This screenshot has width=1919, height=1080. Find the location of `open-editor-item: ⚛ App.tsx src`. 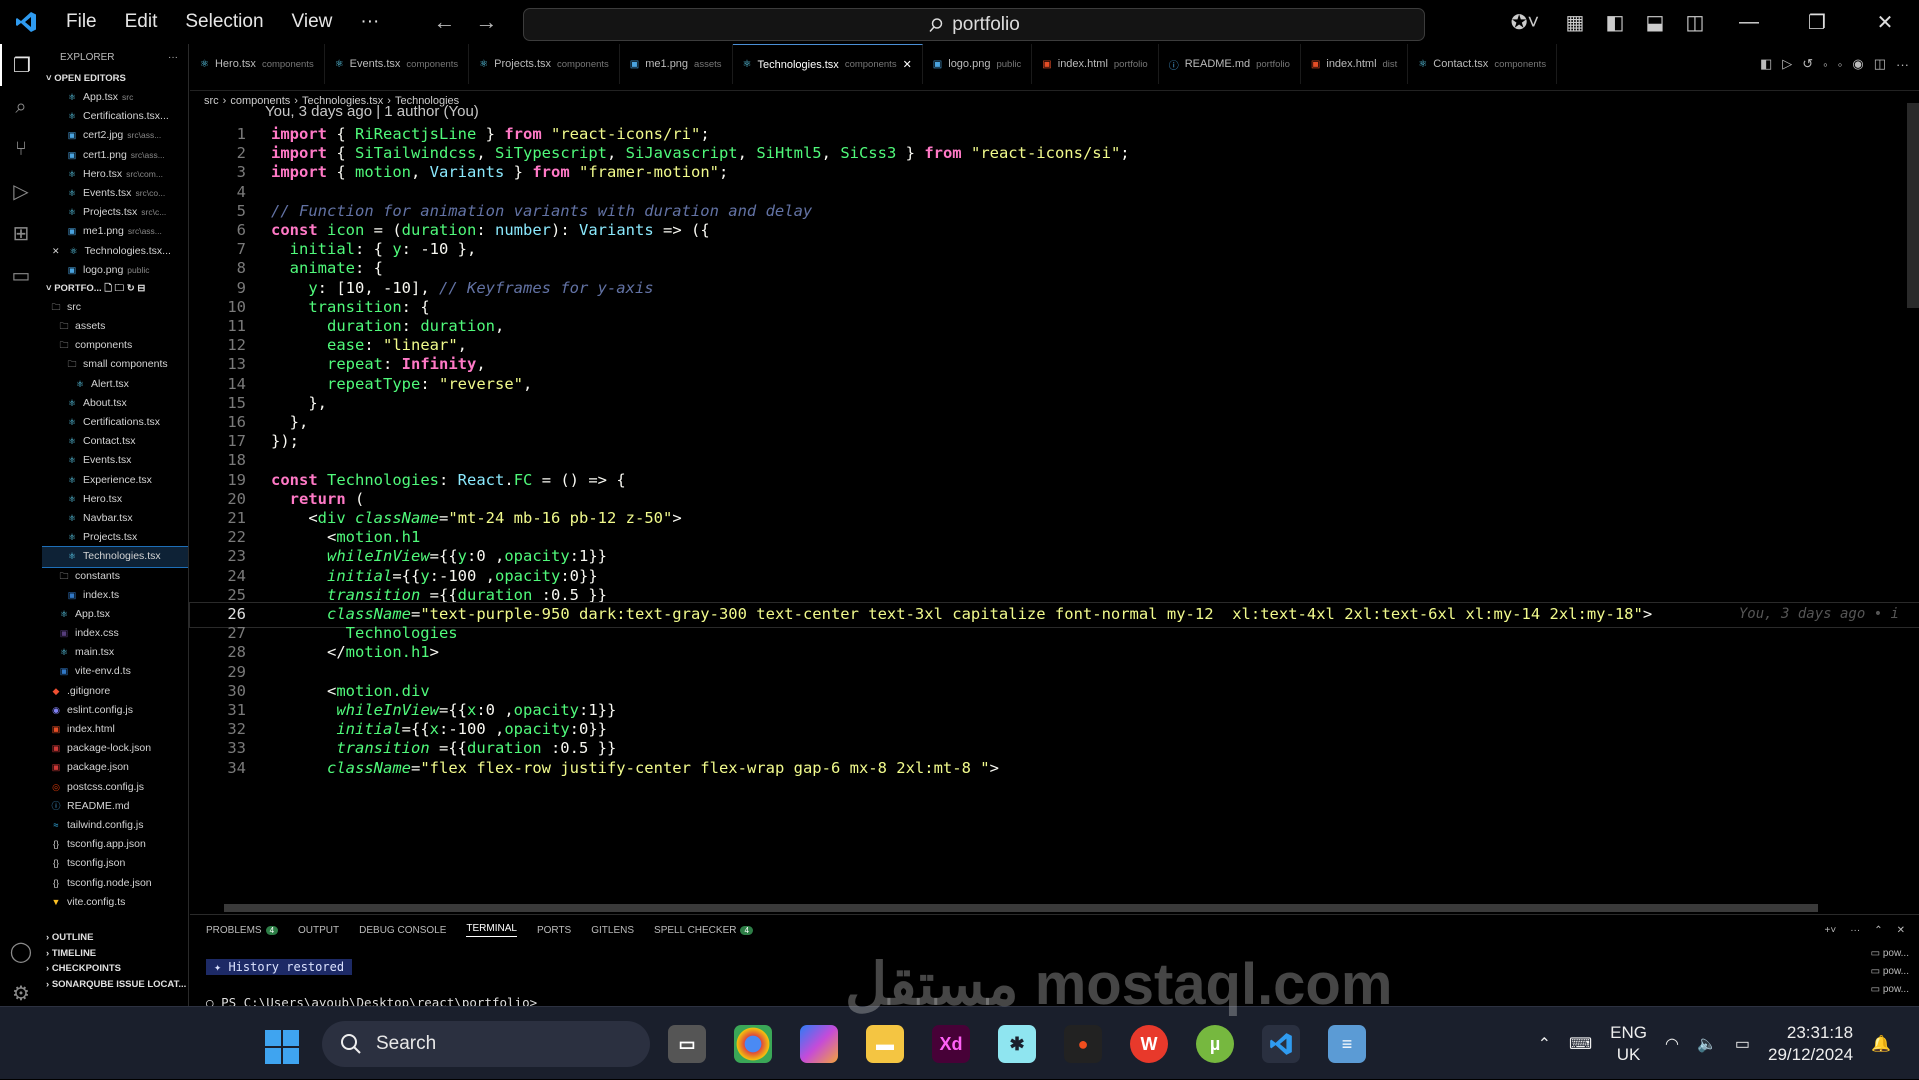

open-editor-item: ⚛ App.tsx src is located at coordinates (115, 97).